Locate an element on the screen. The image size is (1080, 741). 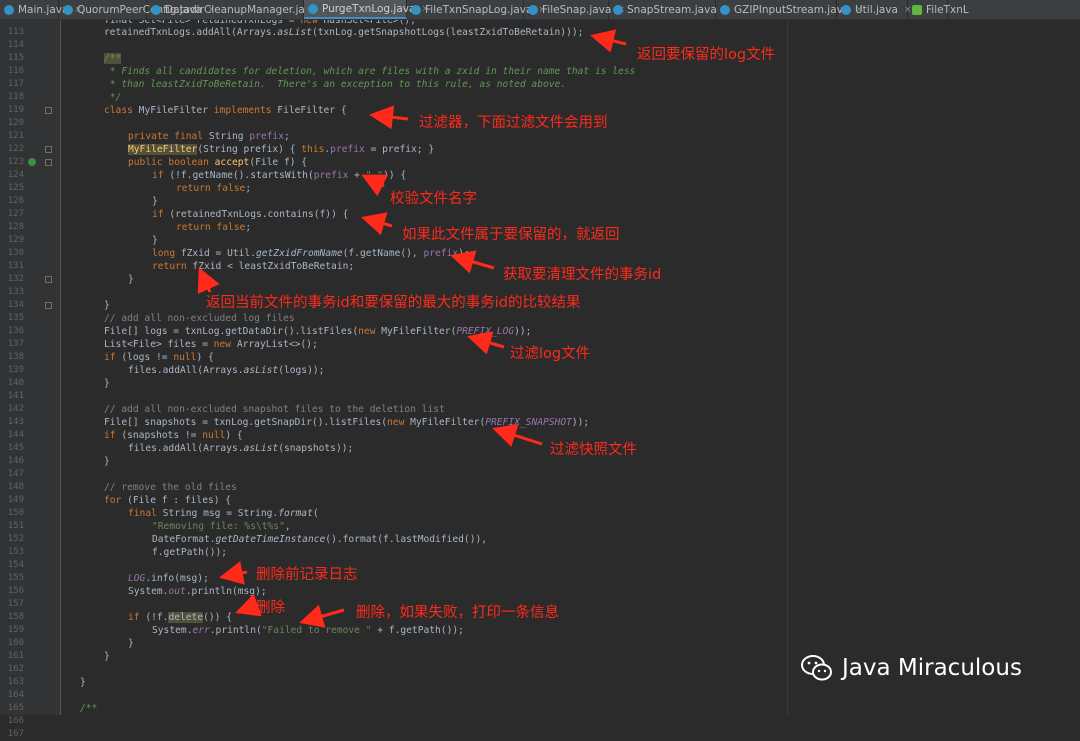
annotation-check-name: 校验文件名字 is located at coordinates (433, 199).